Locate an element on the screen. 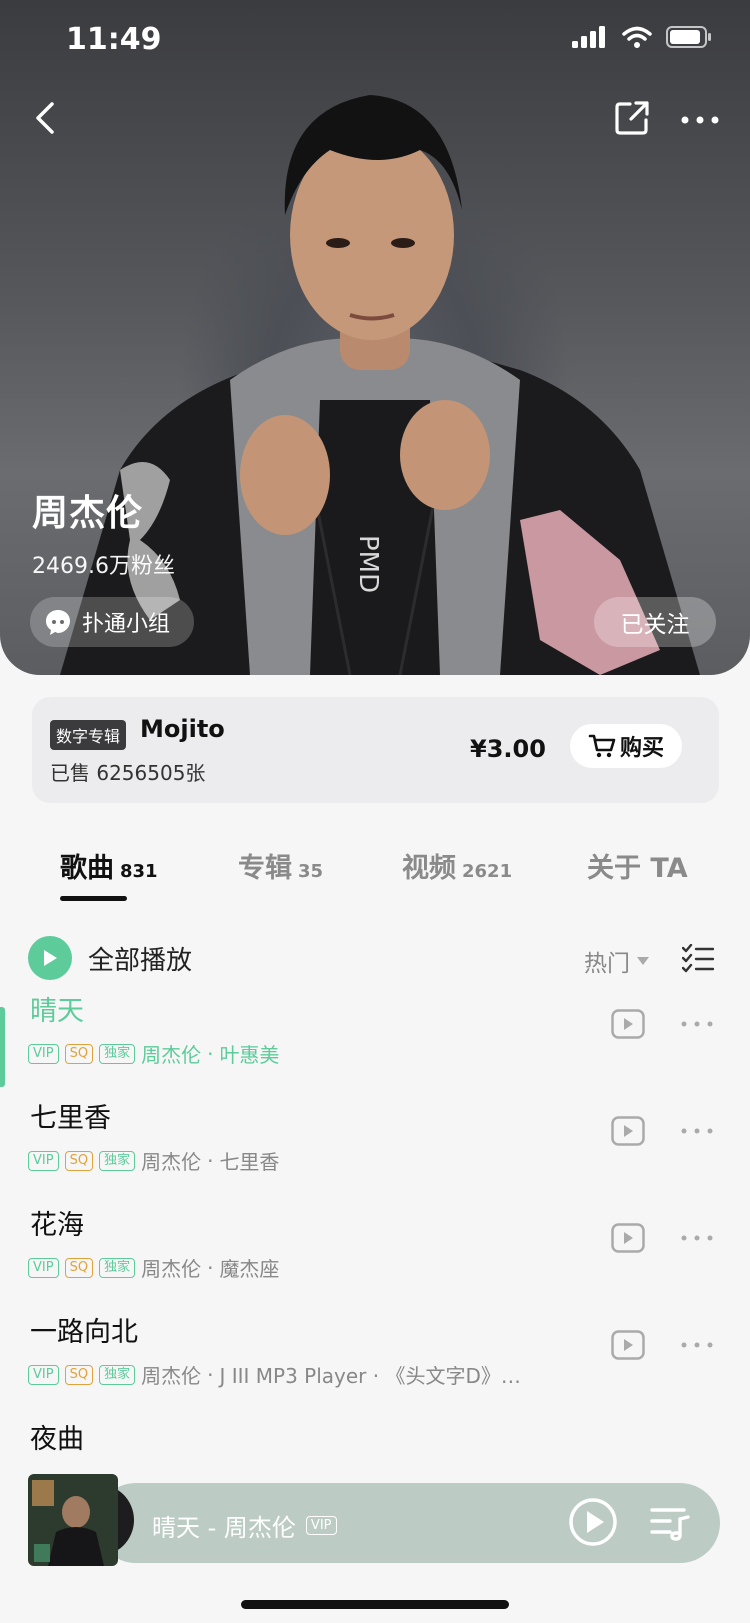 This screenshot has height=1623, width=750. song-row: 七里香 VIP SQ 独家 周杰伦 · 七里香 is located at coordinates (375, 1140).